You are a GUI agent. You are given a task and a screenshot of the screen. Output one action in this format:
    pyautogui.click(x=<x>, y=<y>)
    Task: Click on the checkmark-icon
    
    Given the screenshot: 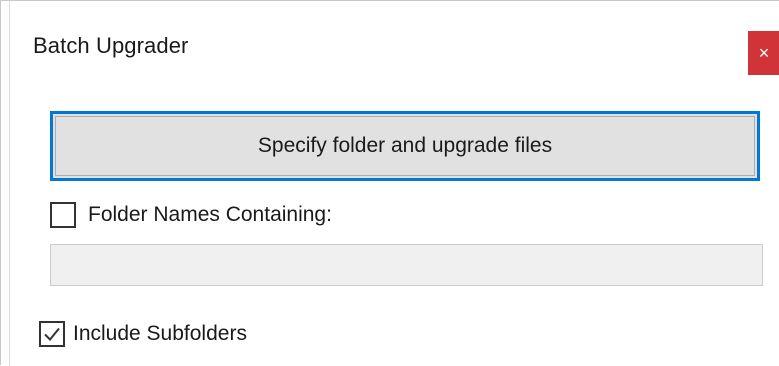 What is the action you would take?
    pyautogui.click(x=52, y=334)
    